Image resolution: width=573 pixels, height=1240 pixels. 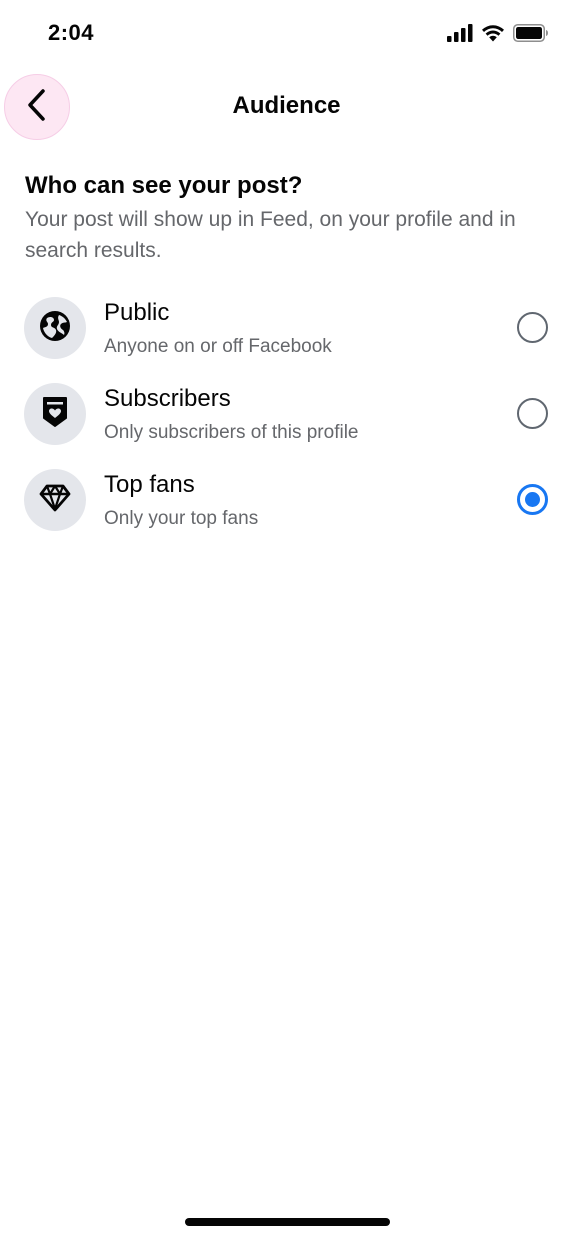 What do you see at coordinates (164, 185) in the screenshot?
I see `audience-question: Who can see your post?` at bounding box center [164, 185].